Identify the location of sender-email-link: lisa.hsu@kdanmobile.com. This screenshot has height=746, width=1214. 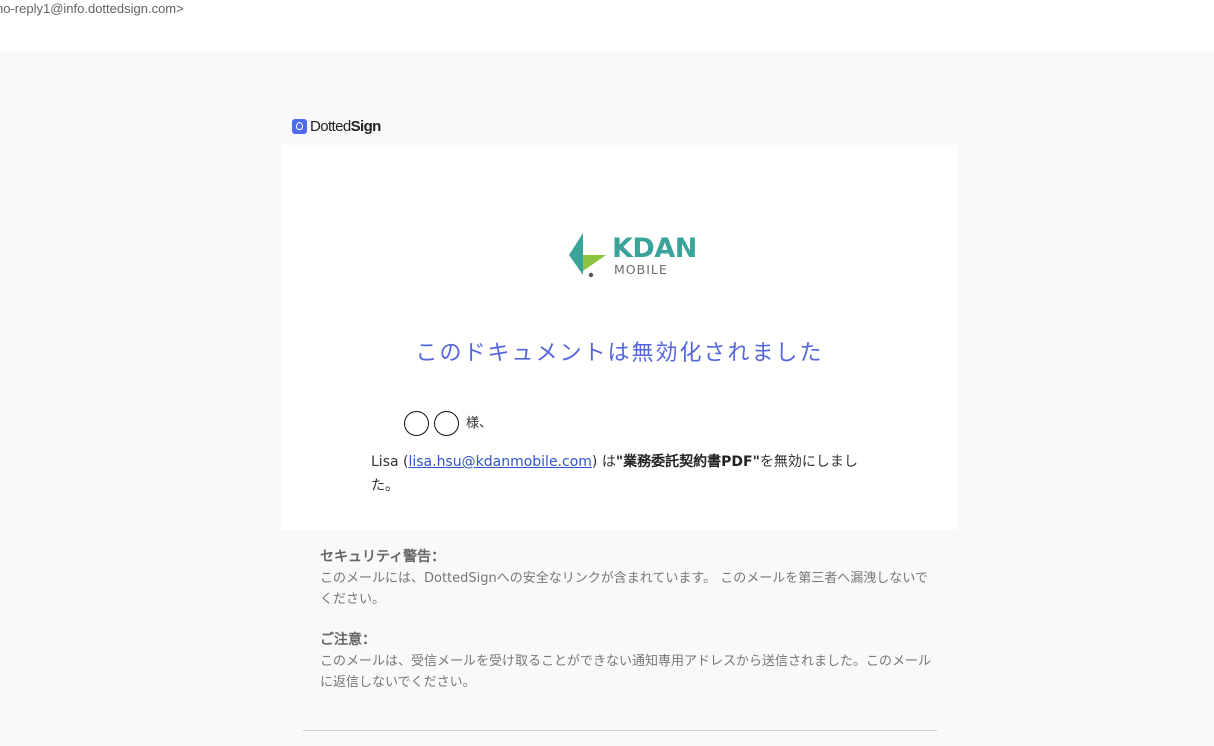
(499, 462).